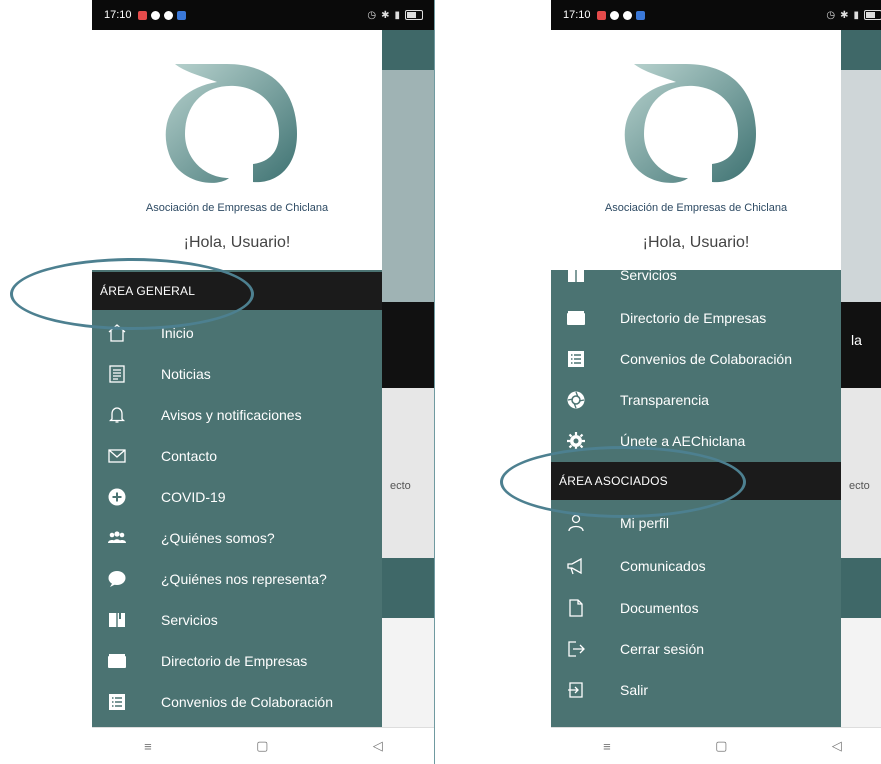 This screenshot has width=881, height=764. Describe the element at coordinates (117, 538) in the screenshot. I see `group-icon` at that location.